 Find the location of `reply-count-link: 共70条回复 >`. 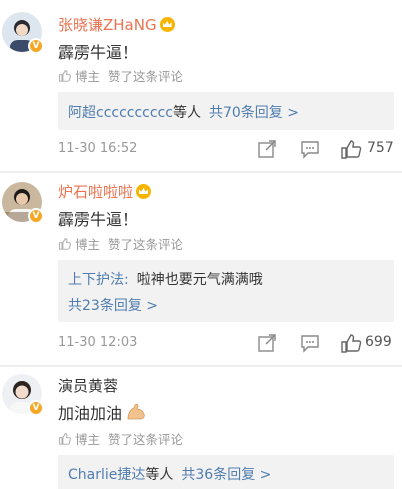

reply-count-link: 共70条回复 > is located at coordinates (254, 113).